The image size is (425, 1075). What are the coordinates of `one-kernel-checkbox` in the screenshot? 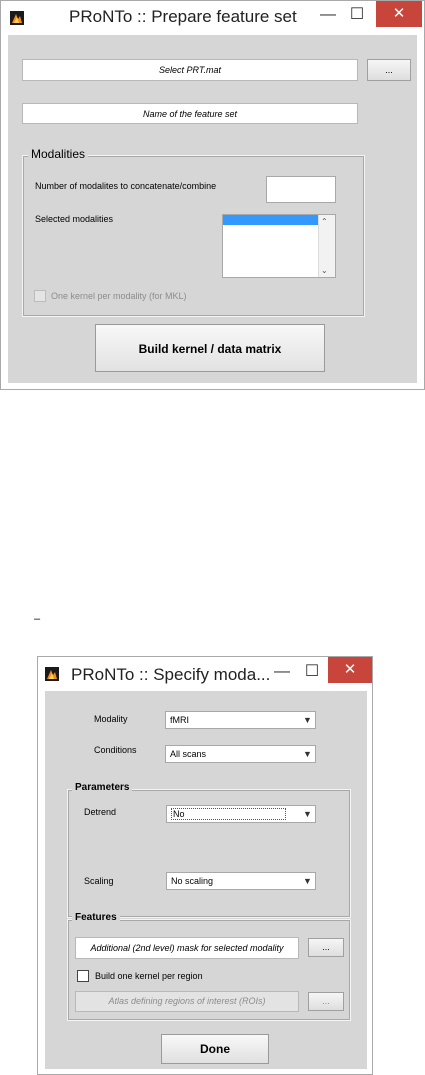 It's located at (40, 296).